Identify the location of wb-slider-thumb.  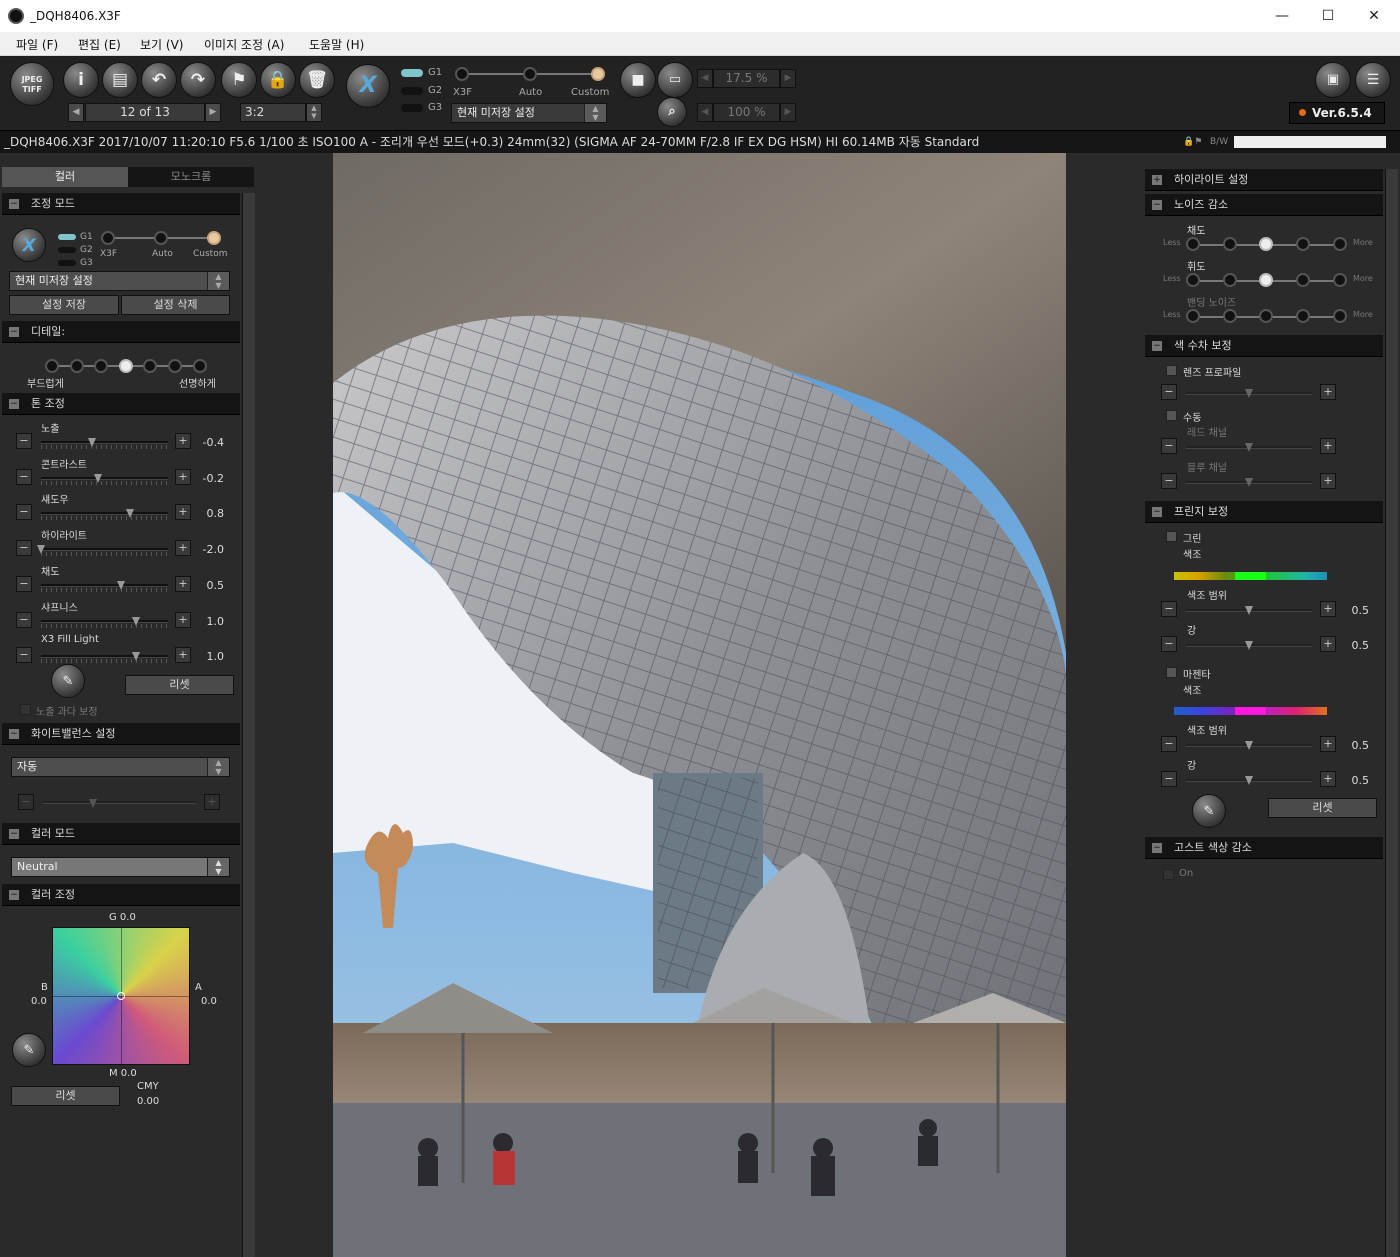
(93, 803).